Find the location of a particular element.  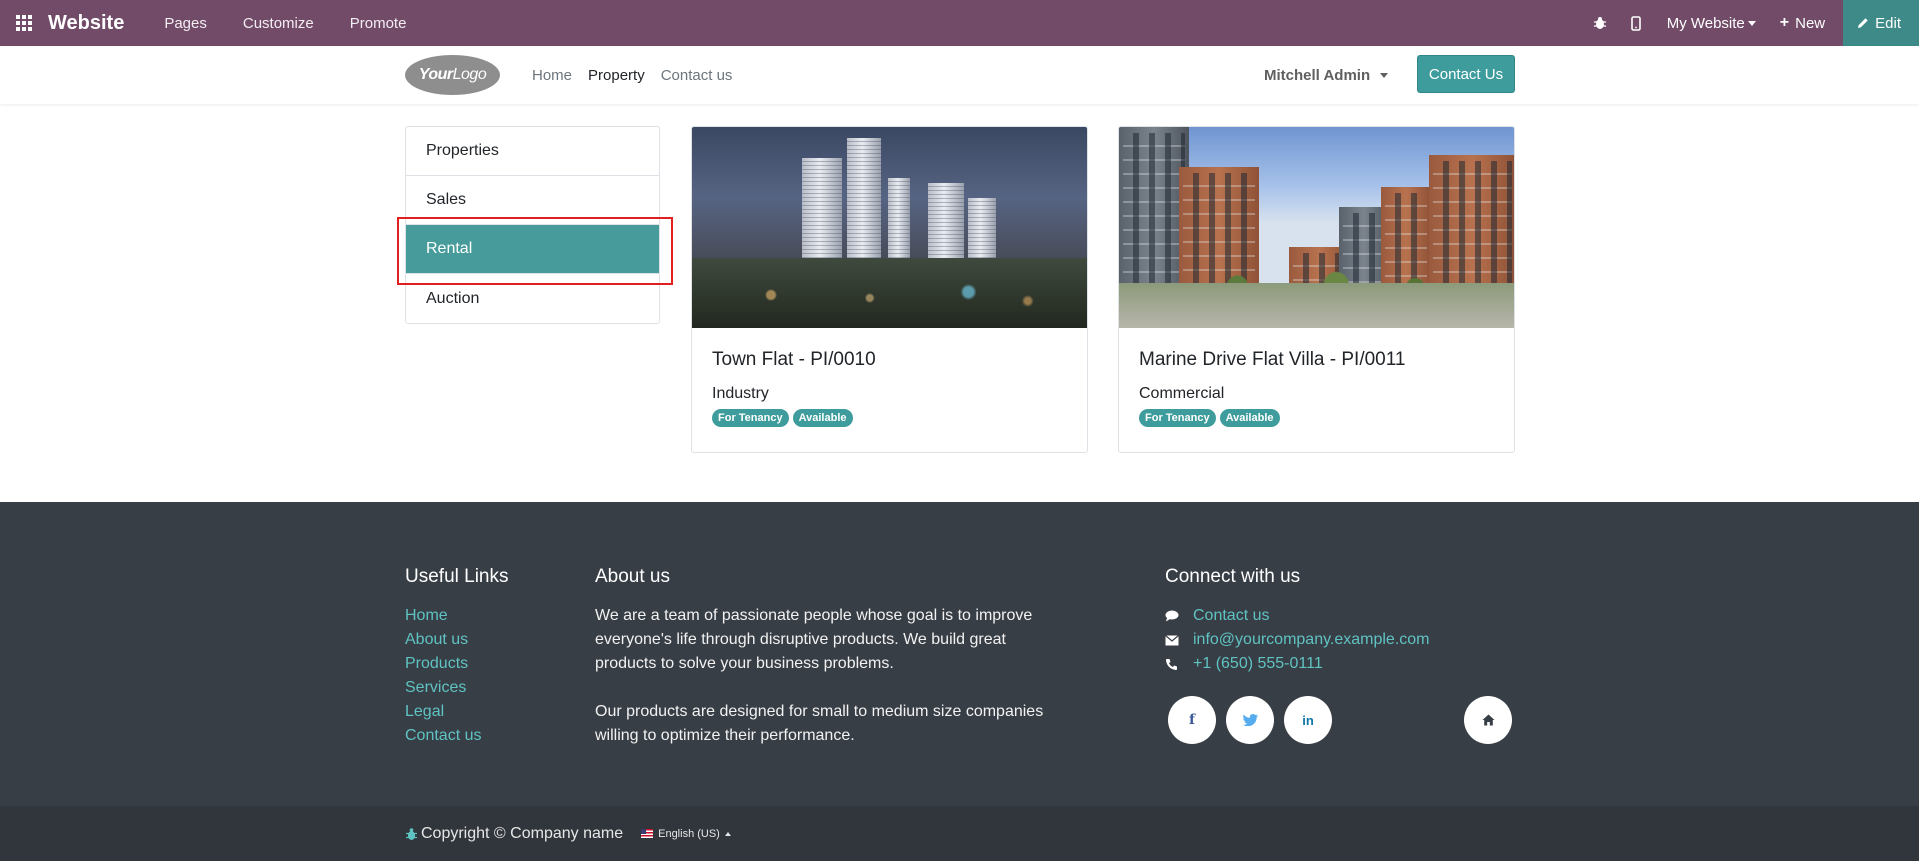

property-category-list: Properties Sales Rental Auction is located at coordinates (532, 225).